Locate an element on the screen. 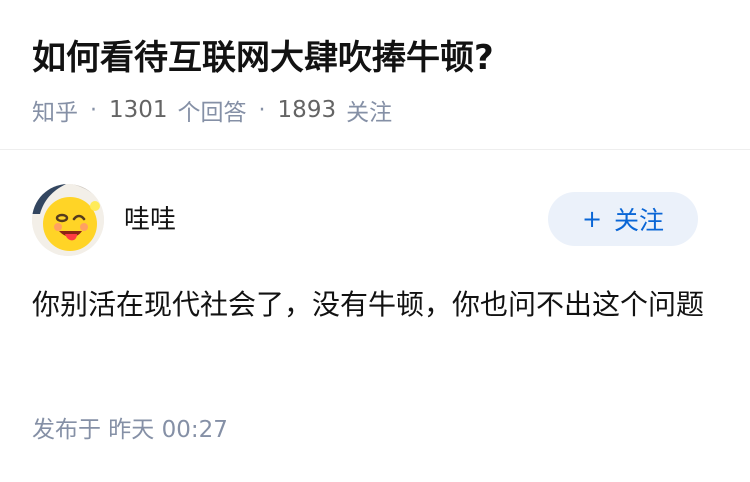  source-label: 知乎 is located at coordinates (55, 110).